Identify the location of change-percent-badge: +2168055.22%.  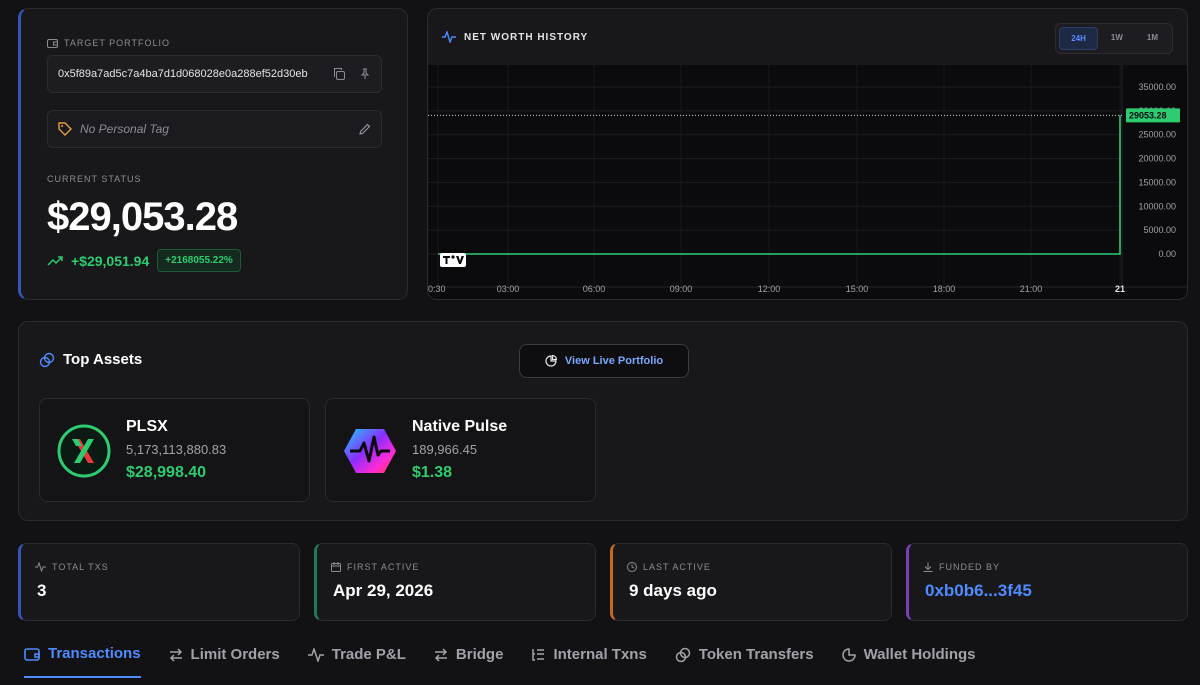
(199, 260).